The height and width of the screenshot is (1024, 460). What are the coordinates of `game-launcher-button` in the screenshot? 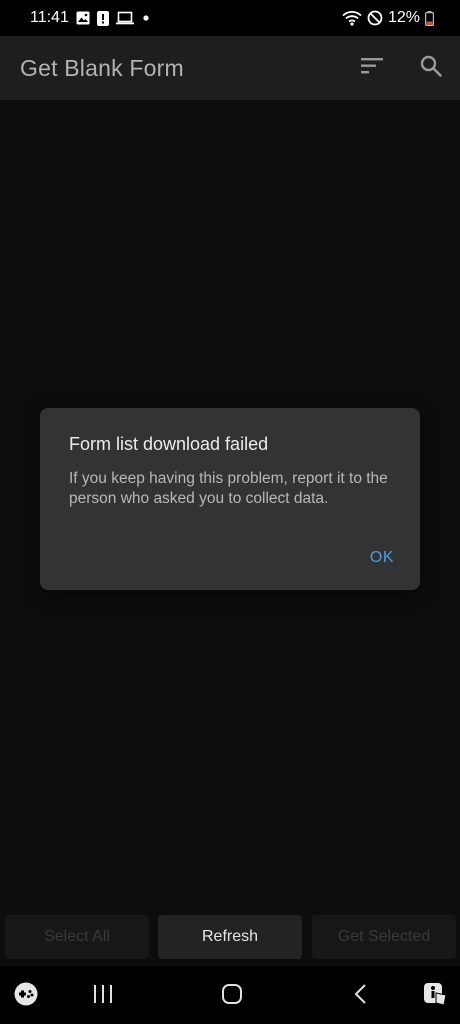 It's located at (26, 996).